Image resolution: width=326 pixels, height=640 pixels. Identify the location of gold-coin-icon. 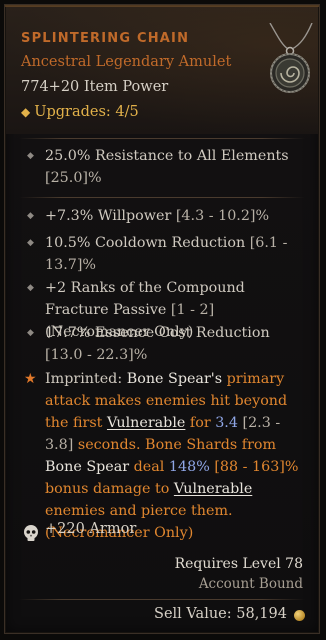
(299, 615).